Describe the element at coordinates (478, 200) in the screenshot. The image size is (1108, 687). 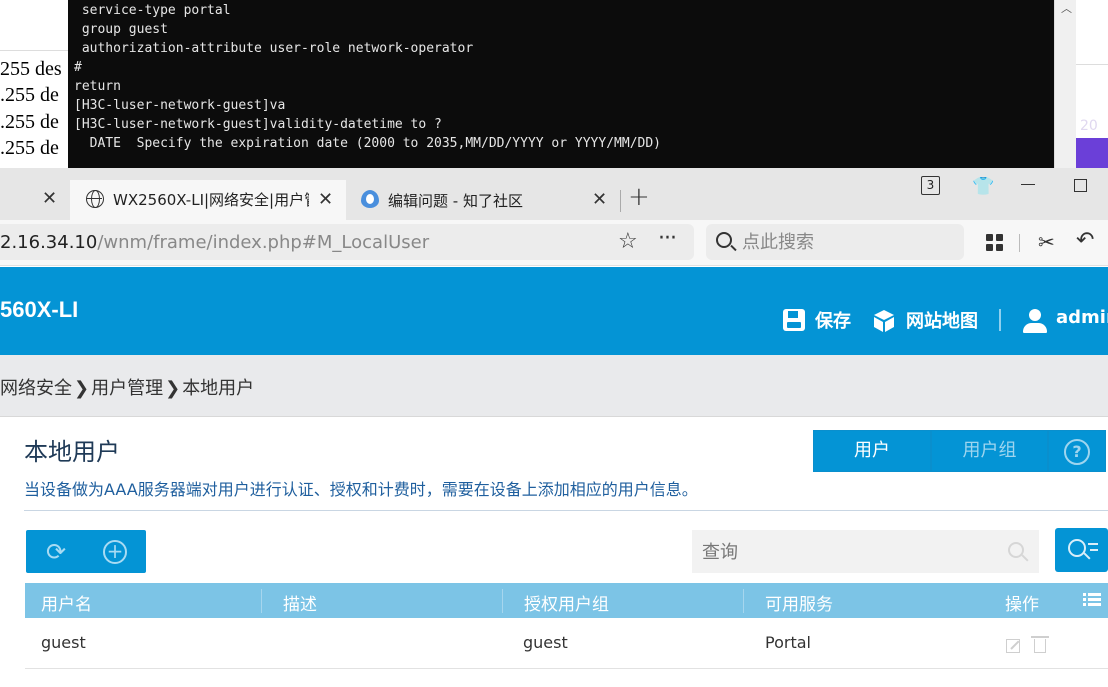
I see `tab-title: 编辑问题 - 知了社区` at that location.